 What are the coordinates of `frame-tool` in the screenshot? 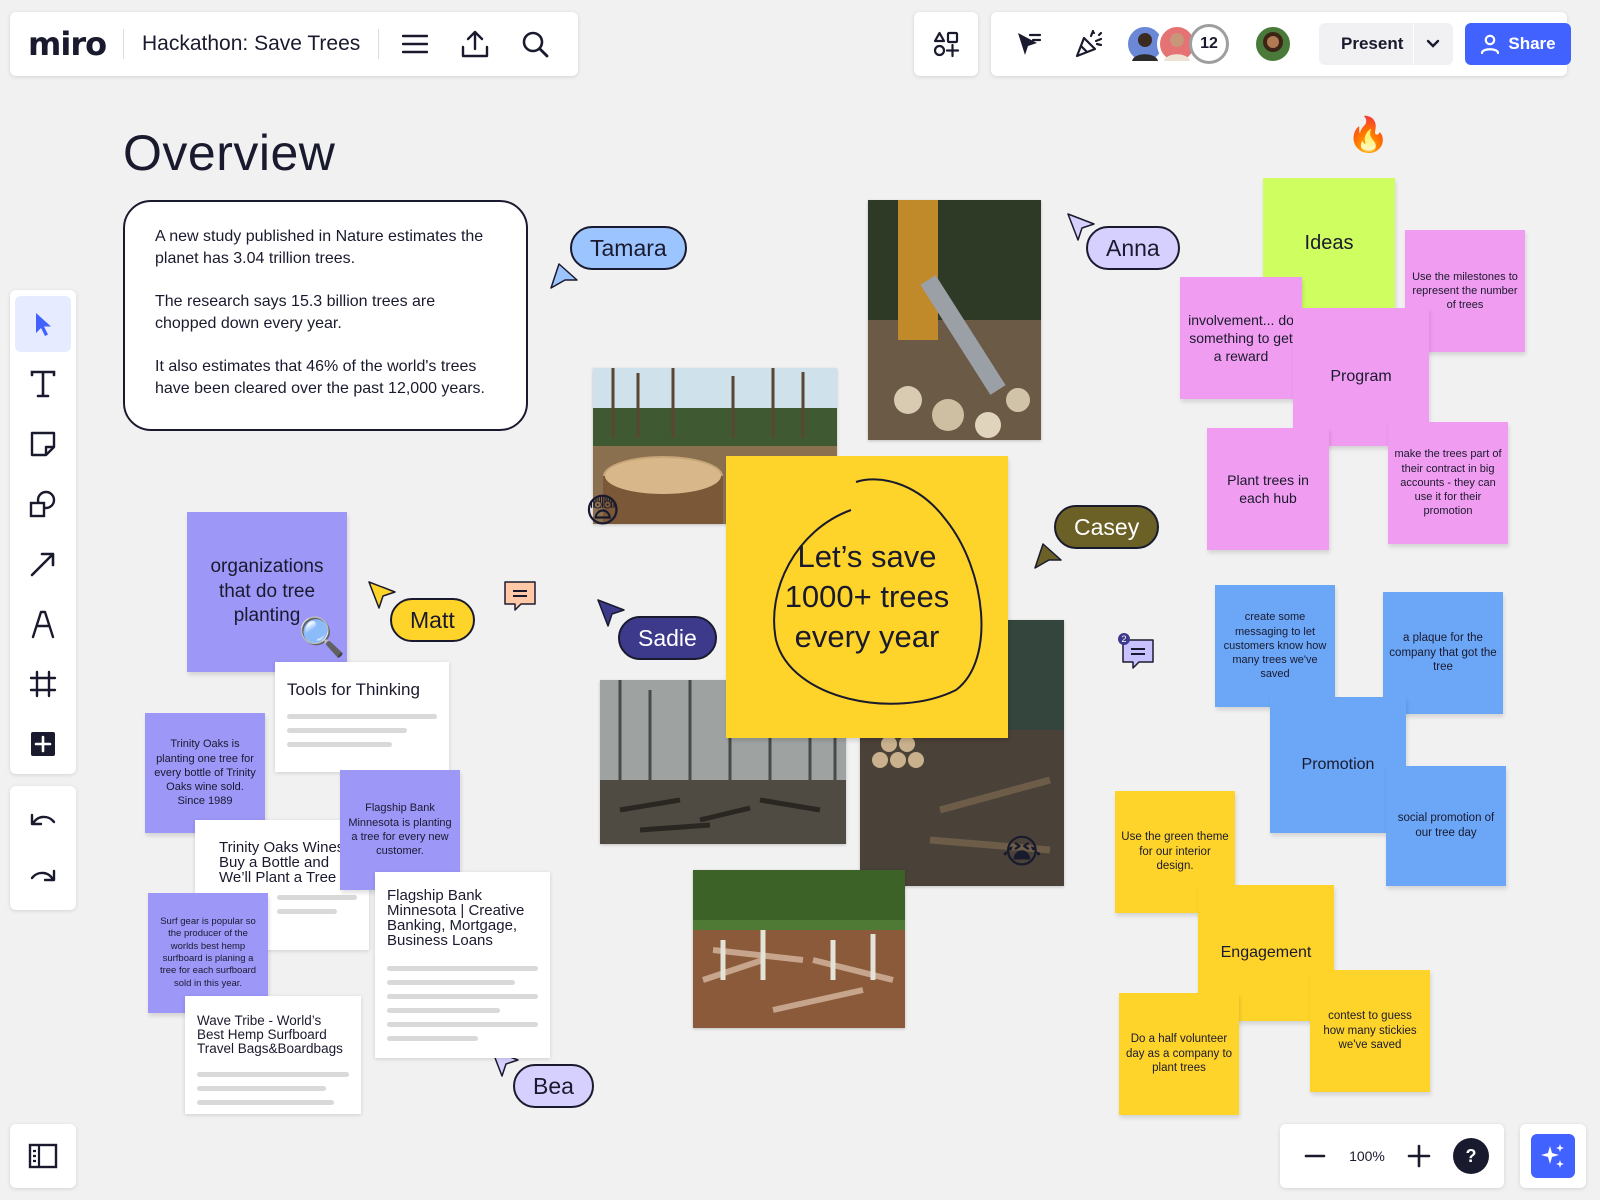 It's located at (43, 684).